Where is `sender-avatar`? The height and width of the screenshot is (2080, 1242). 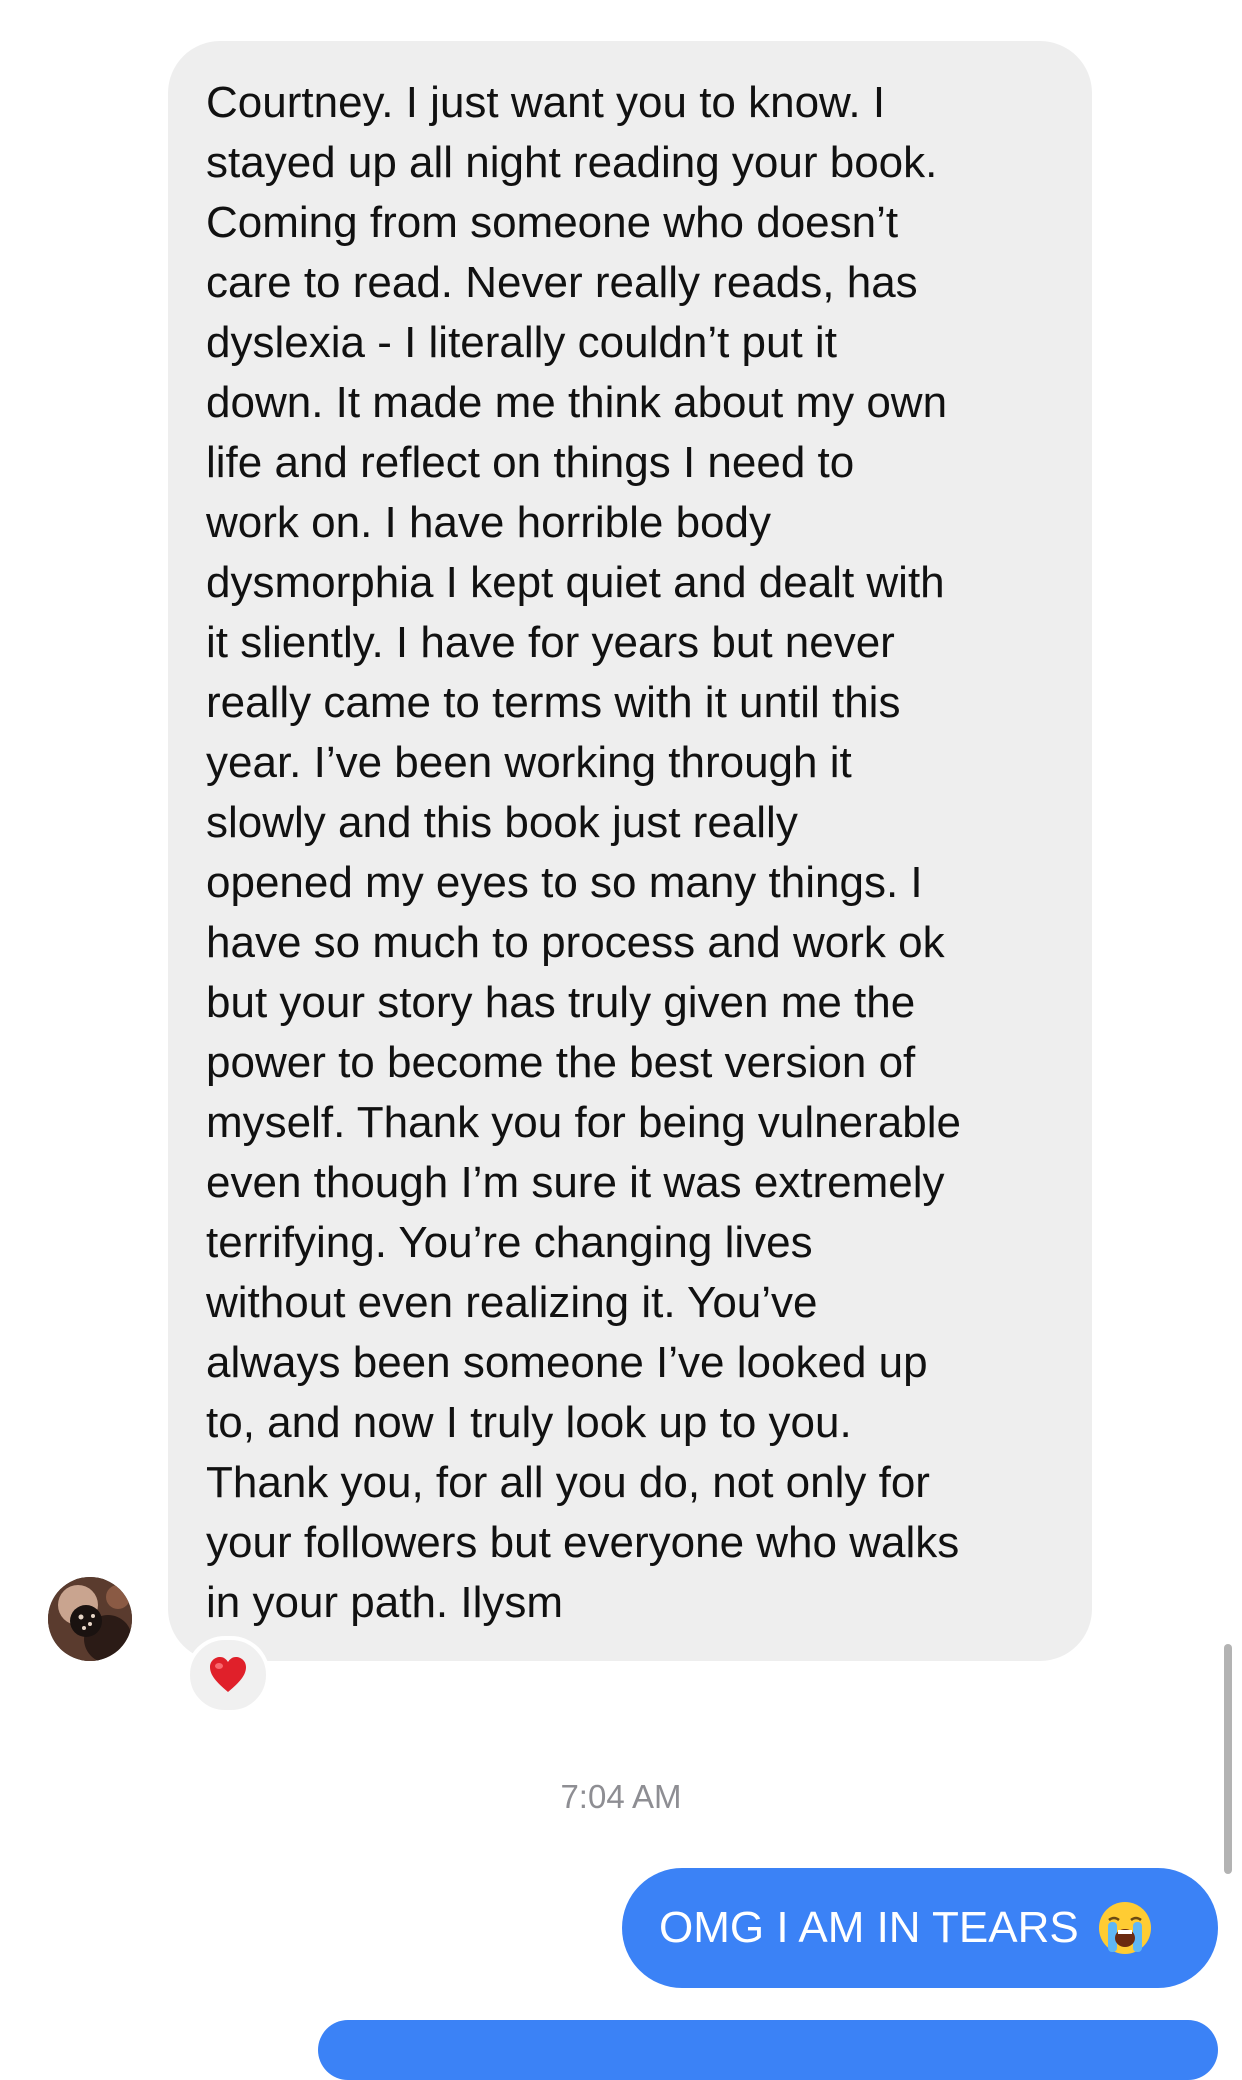 sender-avatar is located at coordinates (90, 1619).